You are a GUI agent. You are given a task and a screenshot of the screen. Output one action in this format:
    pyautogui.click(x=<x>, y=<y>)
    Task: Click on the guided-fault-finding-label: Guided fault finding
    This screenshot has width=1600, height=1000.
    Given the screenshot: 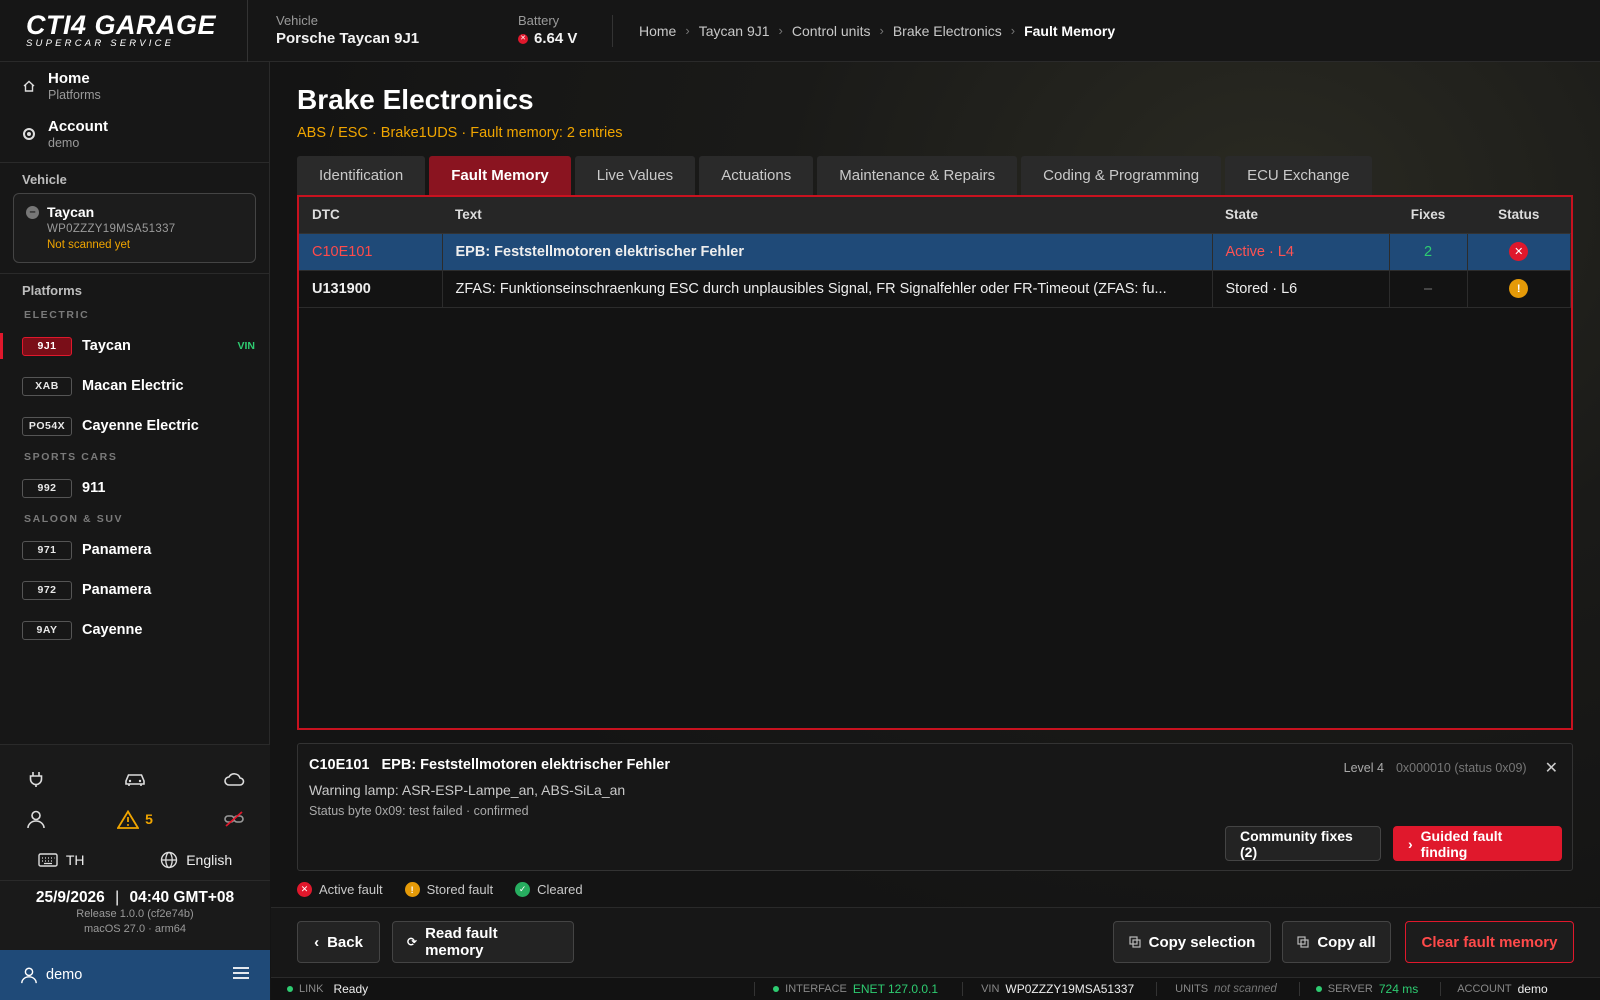 What is the action you would take?
    pyautogui.click(x=1461, y=843)
    